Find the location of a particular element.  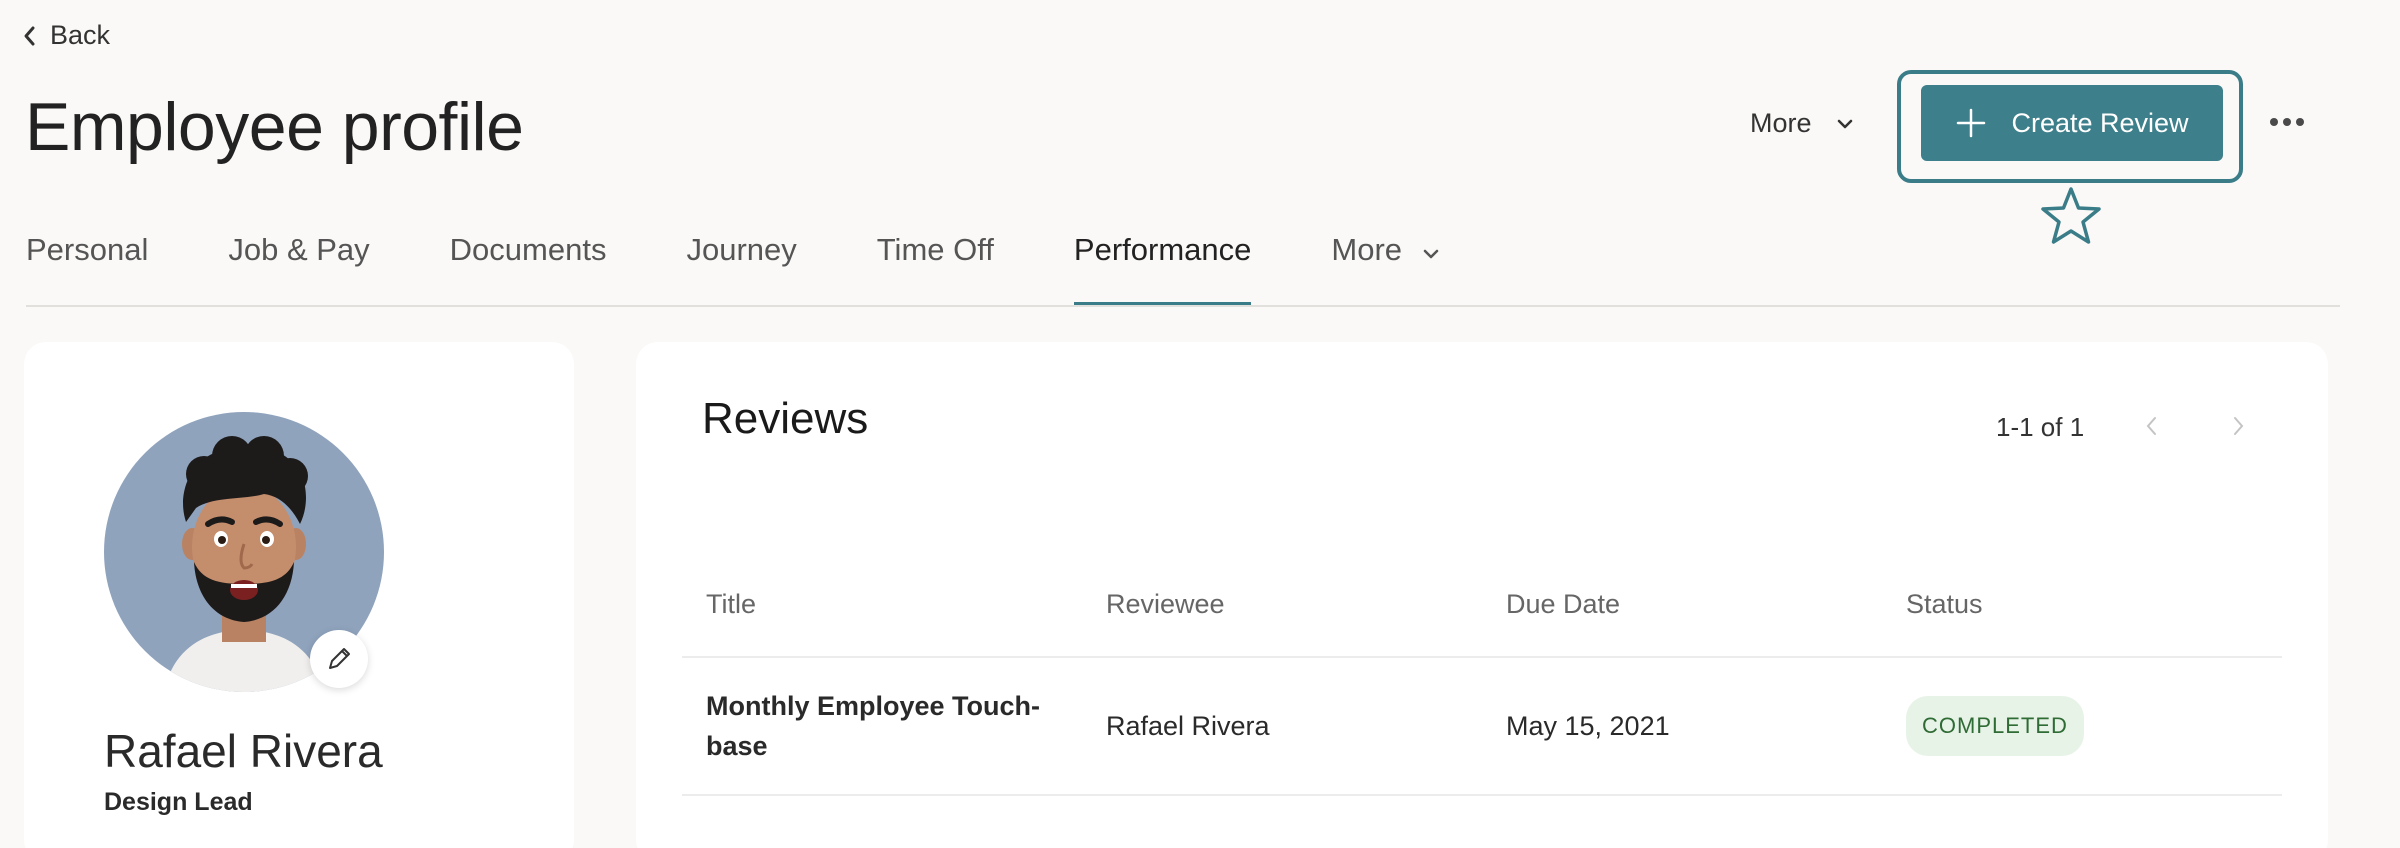

pencil-icon is located at coordinates (339, 658).